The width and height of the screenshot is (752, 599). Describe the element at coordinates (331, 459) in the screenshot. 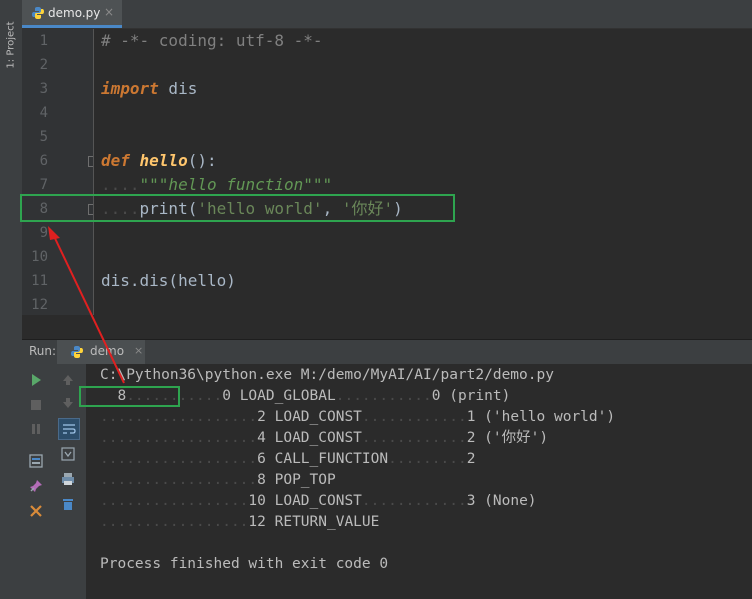

I see `opcode: CALL_FUNCTION` at that location.